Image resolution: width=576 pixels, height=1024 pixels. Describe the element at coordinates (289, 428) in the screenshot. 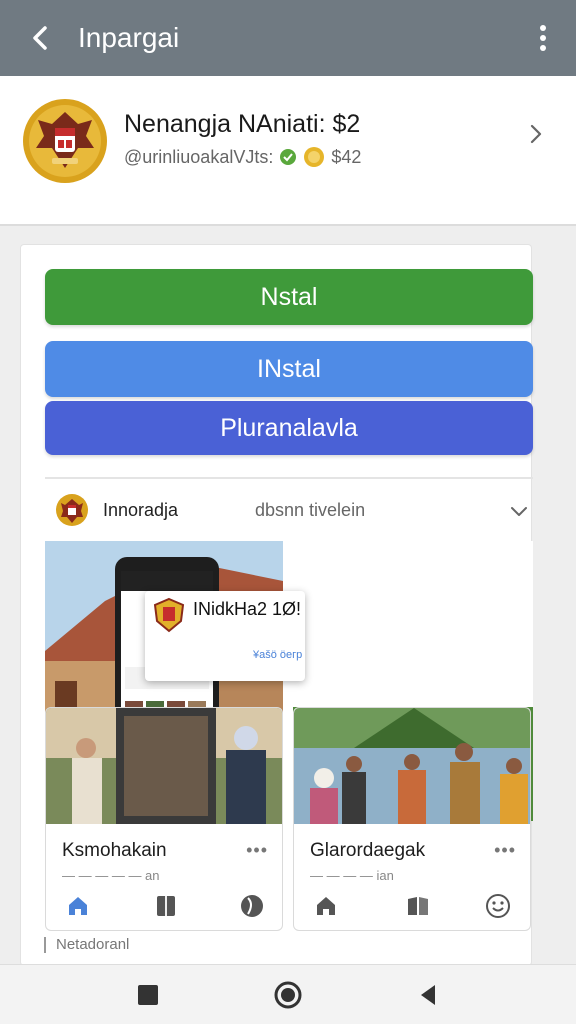

I see `plural-action-button: Pluranalavla` at that location.